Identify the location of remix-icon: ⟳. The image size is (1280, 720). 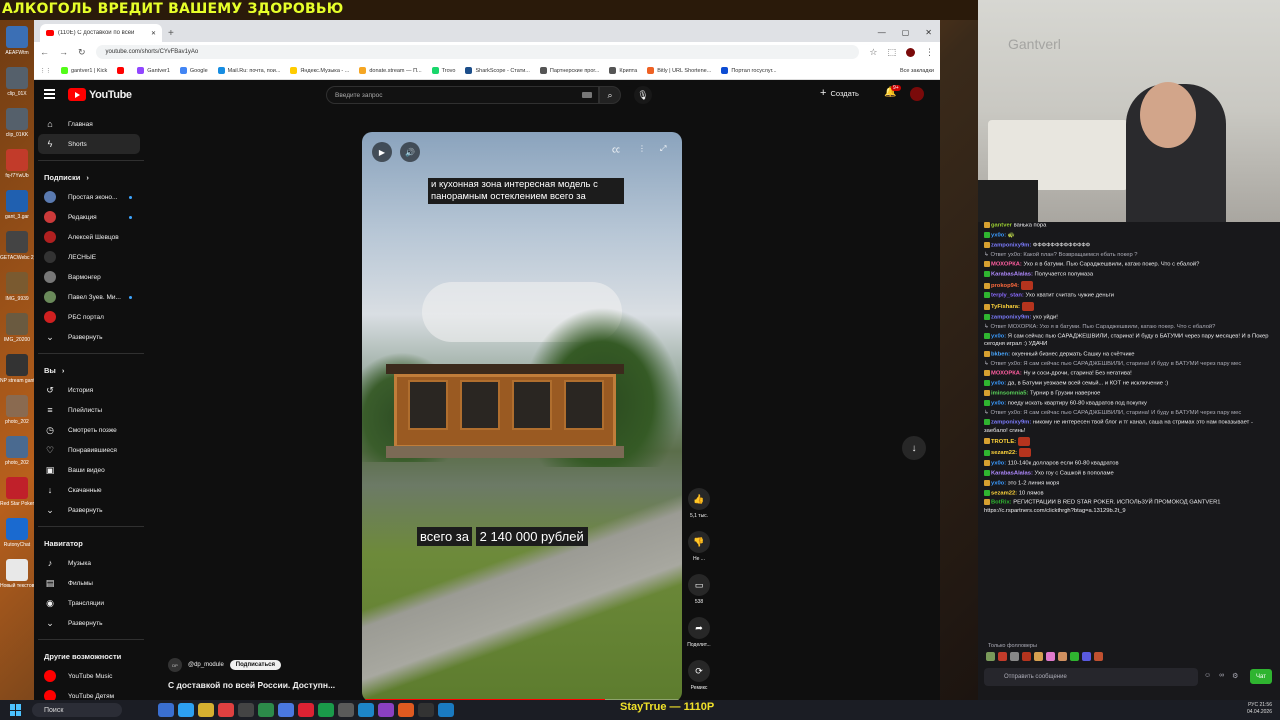
(699, 671).